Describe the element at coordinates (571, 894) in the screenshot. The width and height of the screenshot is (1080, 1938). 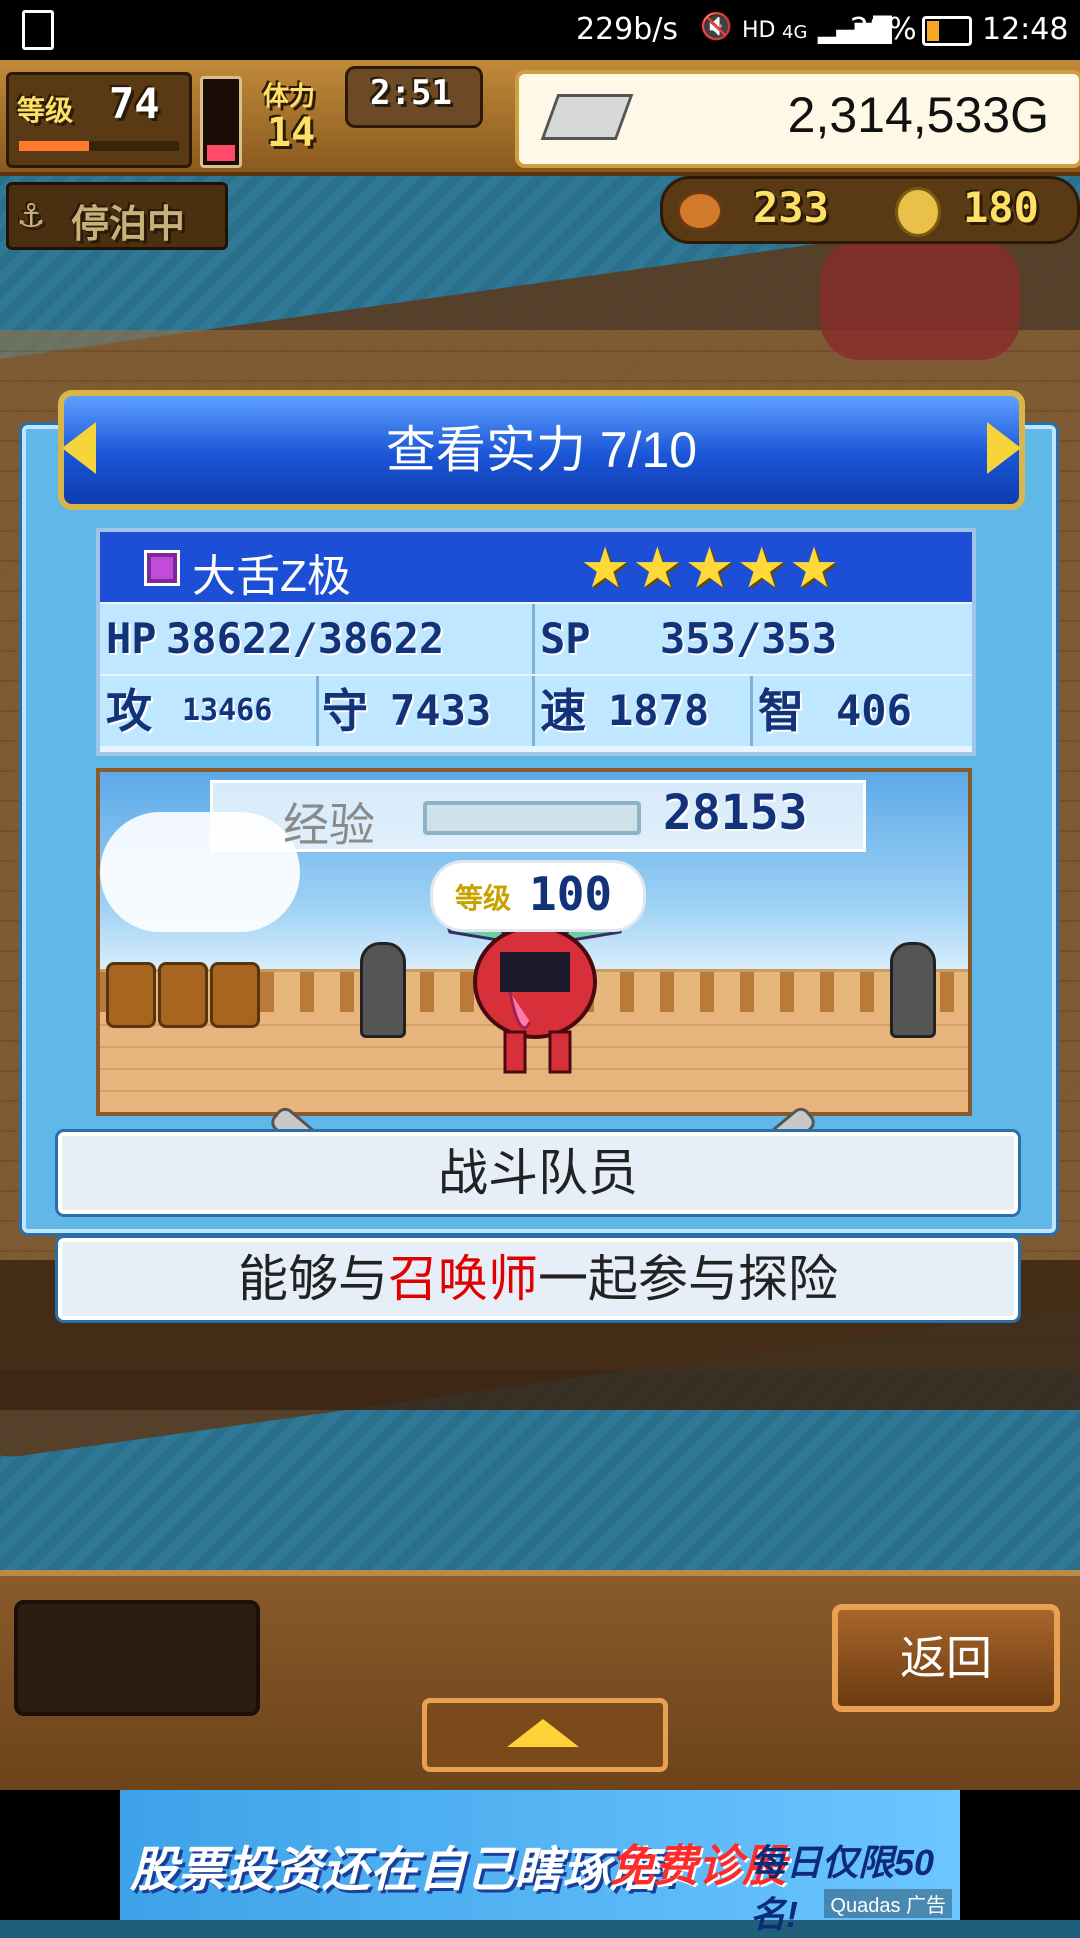
I see `unit-level-value: 100` at that location.